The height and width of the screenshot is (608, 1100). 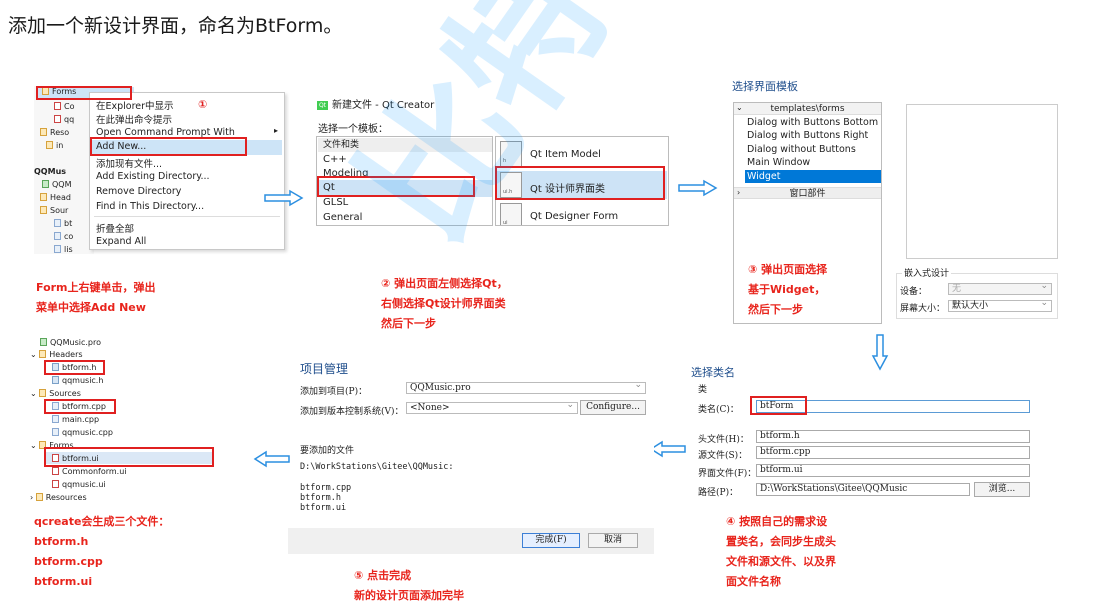 I want to click on device-combo: 无, so click(x=1000, y=288).